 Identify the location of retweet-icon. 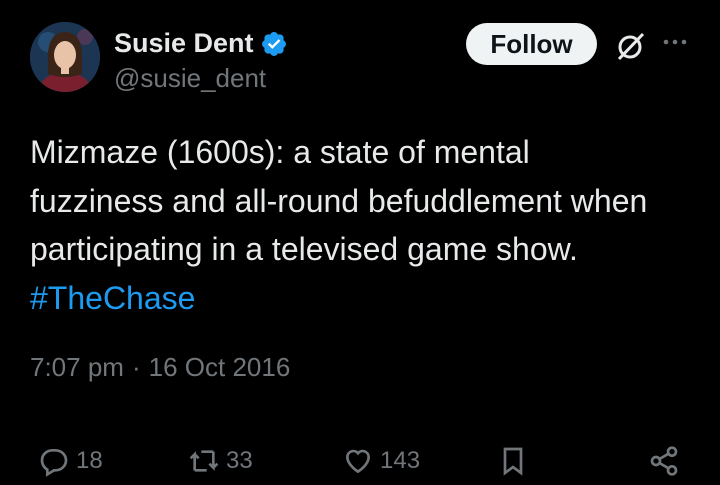
(204, 461).